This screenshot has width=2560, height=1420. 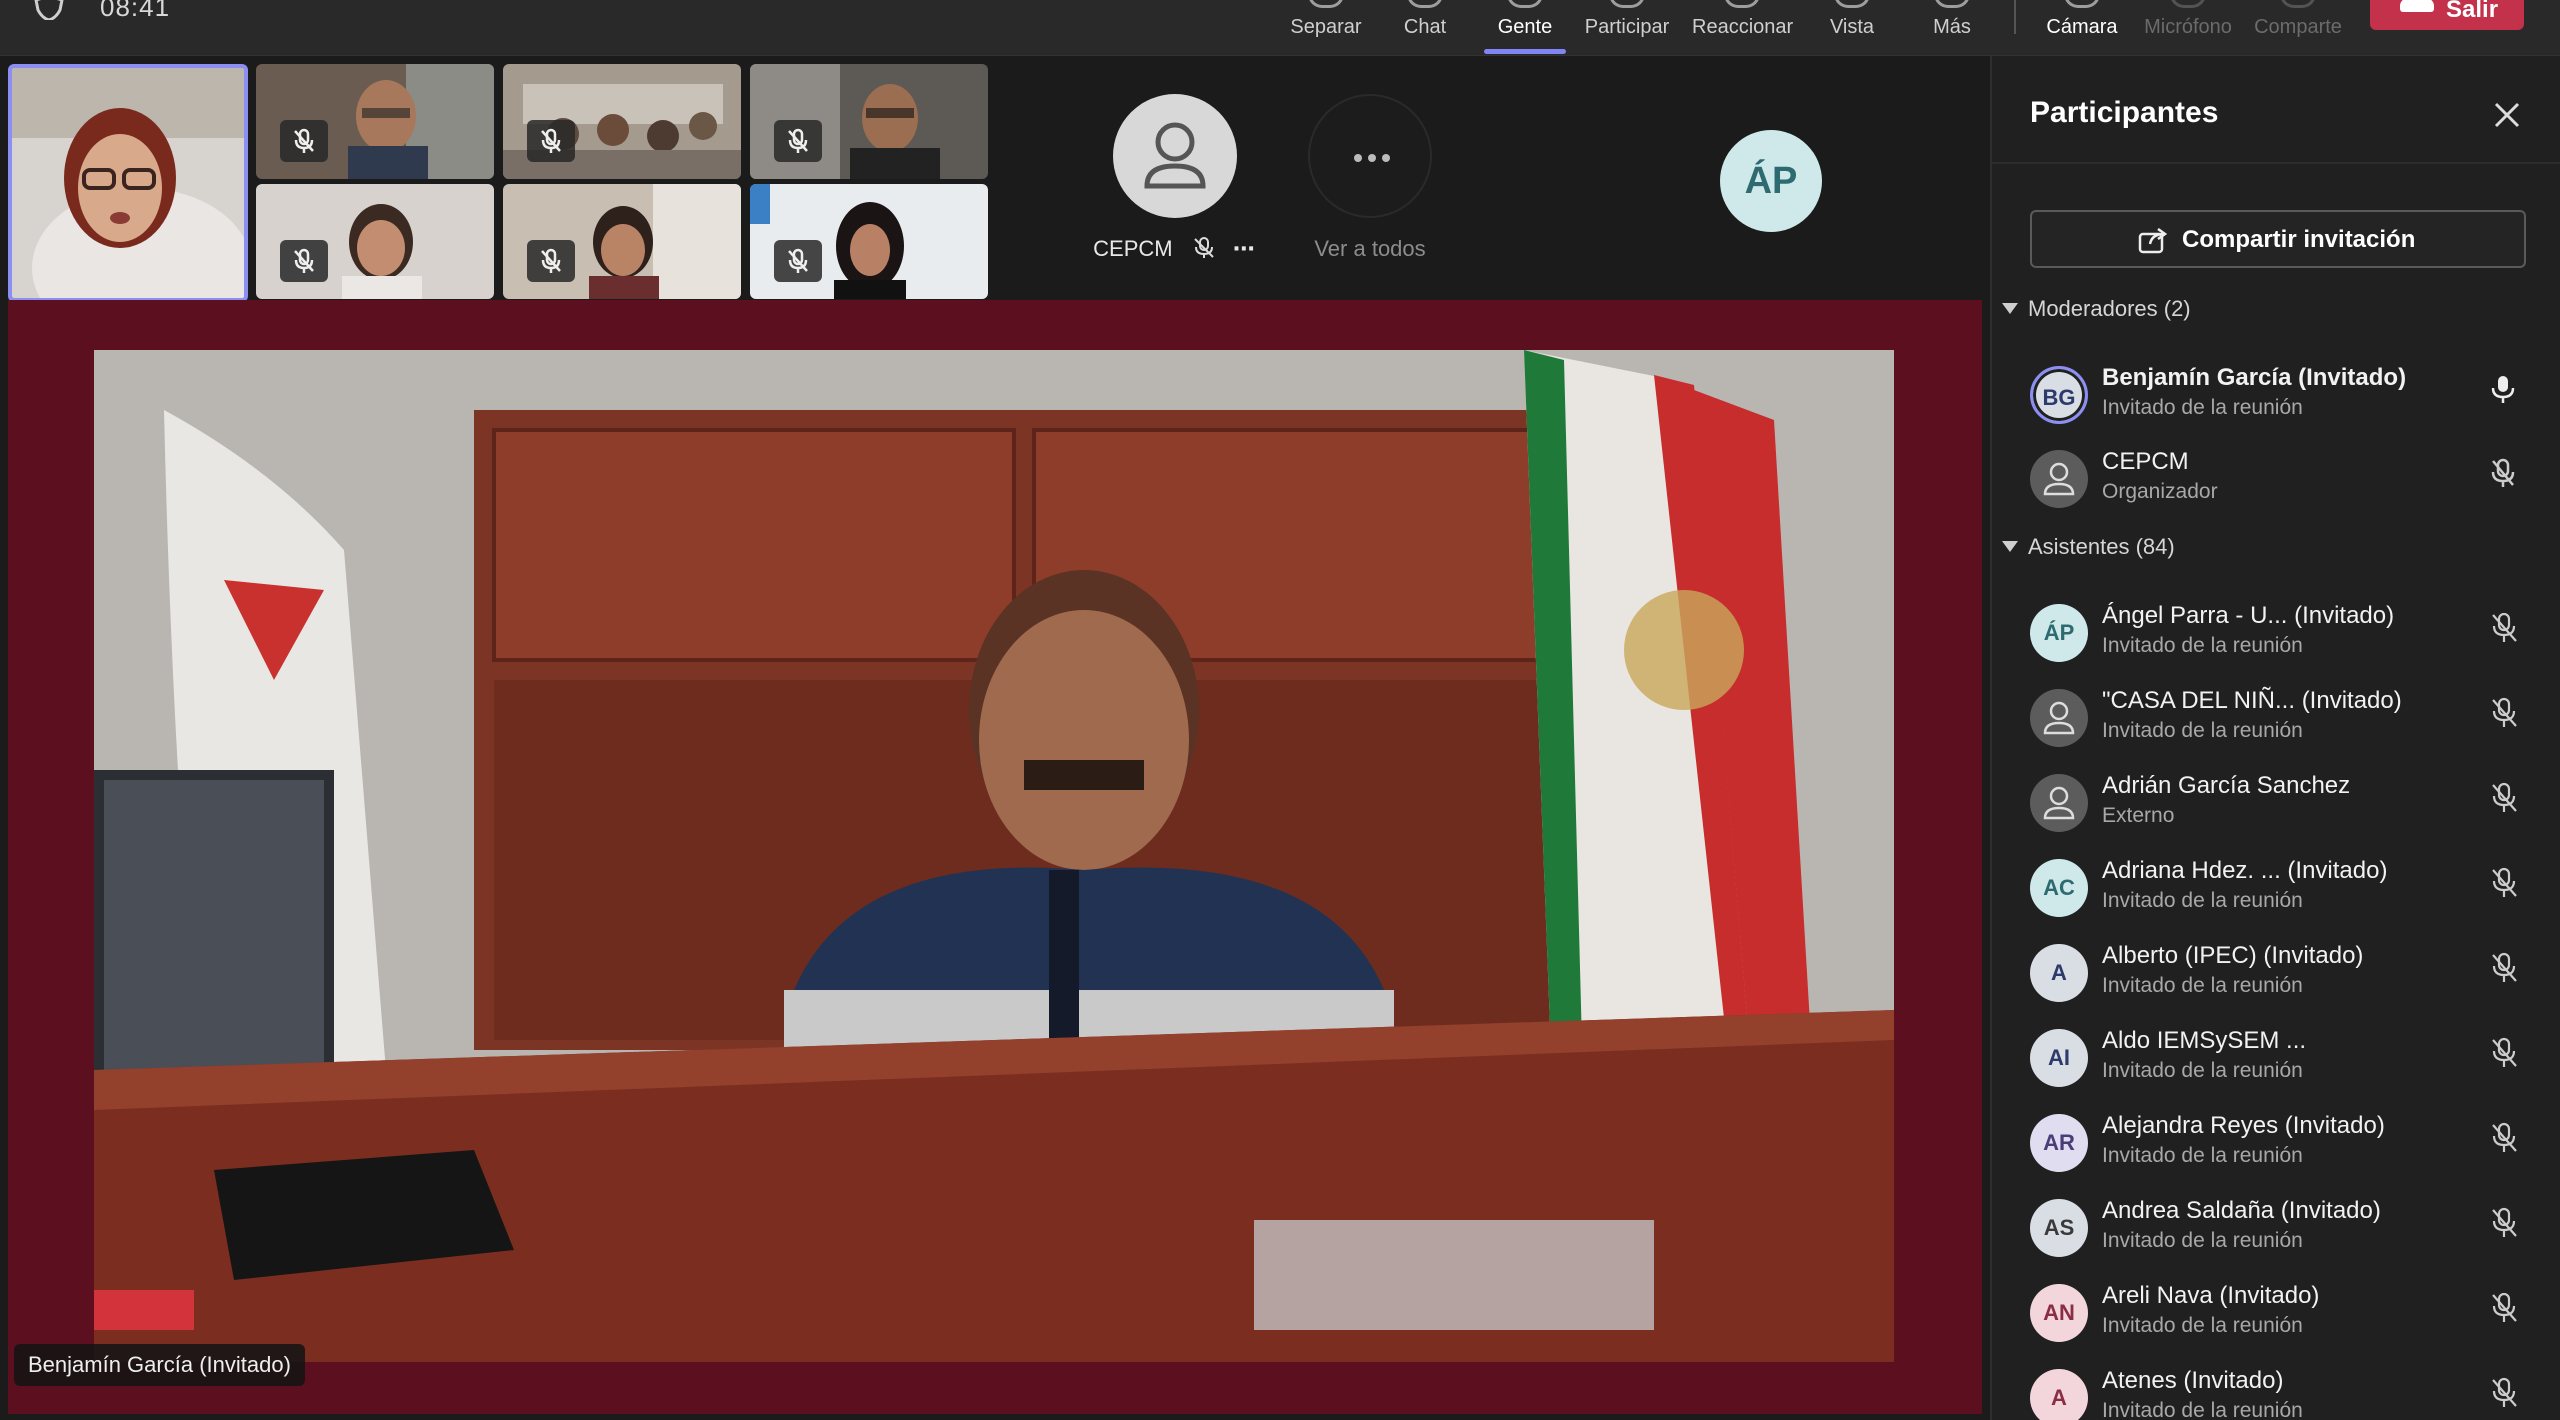 I want to click on shield-icon, so click(x=49, y=10).